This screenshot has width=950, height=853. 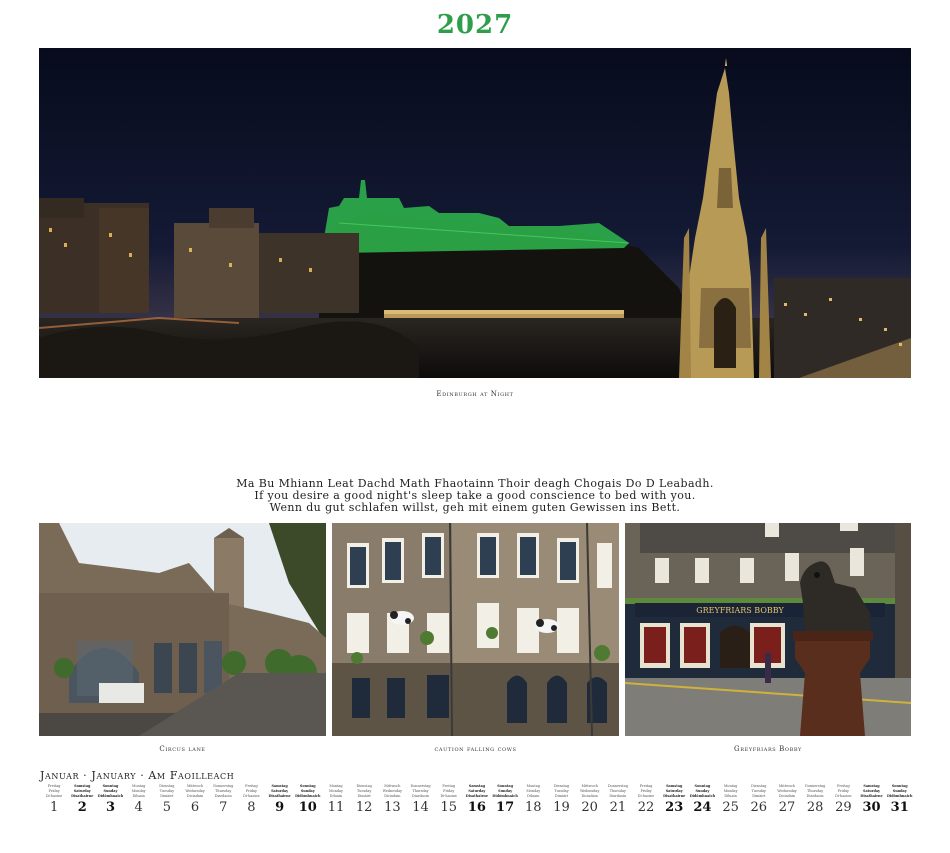 I want to click on calendar-day: Montag Monday Diluain 4, so click(x=139, y=800).